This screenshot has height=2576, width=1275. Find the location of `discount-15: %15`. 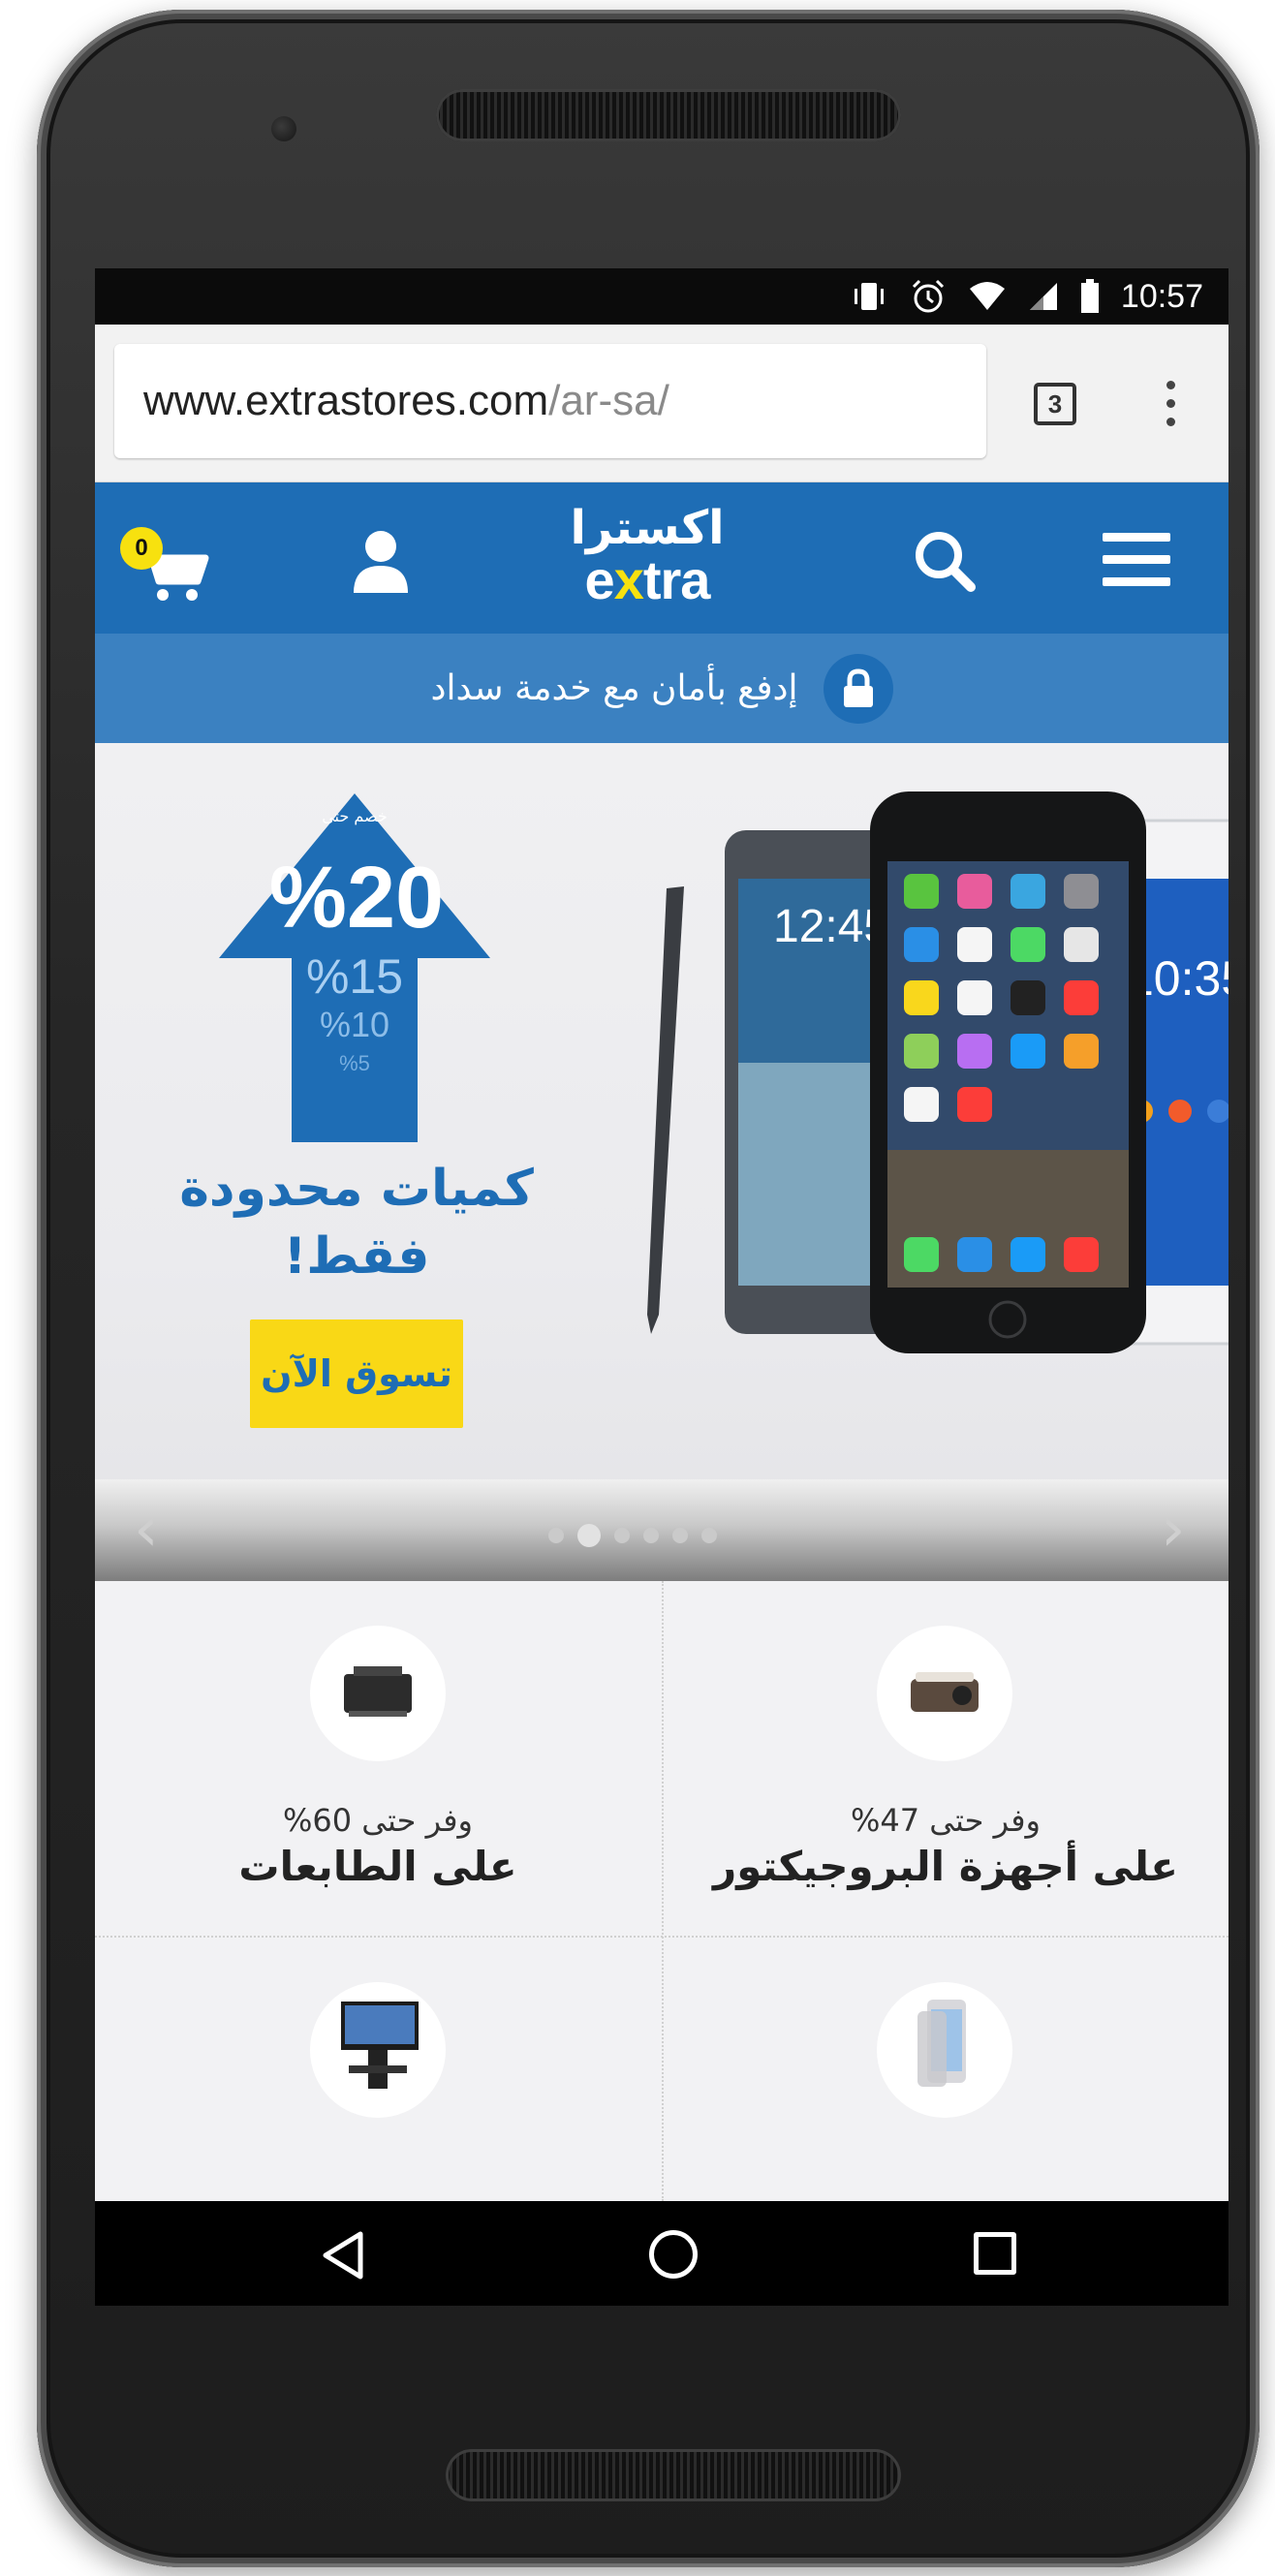

discount-15: %15 is located at coordinates (355, 976).